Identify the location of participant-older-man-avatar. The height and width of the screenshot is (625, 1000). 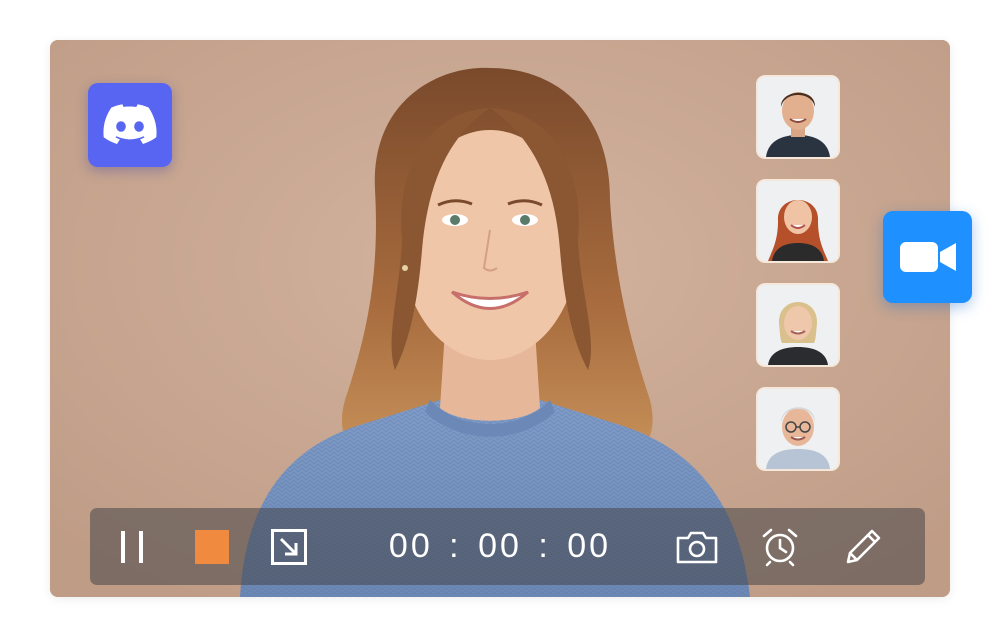
(798, 429).